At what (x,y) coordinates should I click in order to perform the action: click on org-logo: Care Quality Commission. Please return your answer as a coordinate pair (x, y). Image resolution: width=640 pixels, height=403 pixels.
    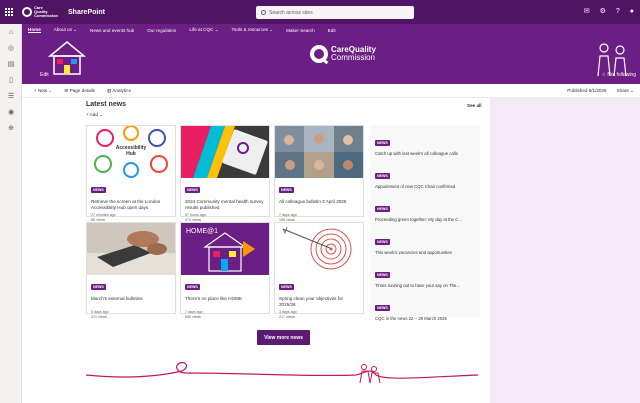
    Looking at the image, I should click on (40, 11).